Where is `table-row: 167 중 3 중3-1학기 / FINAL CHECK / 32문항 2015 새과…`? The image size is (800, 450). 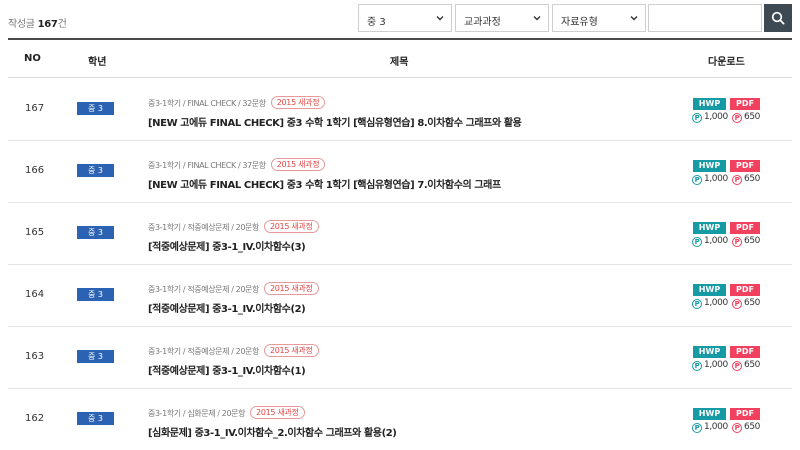
table-row: 167 중 3 중3-1학기 / FINAL CHECK / 32문항 2015 새과… is located at coordinates (400, 110).